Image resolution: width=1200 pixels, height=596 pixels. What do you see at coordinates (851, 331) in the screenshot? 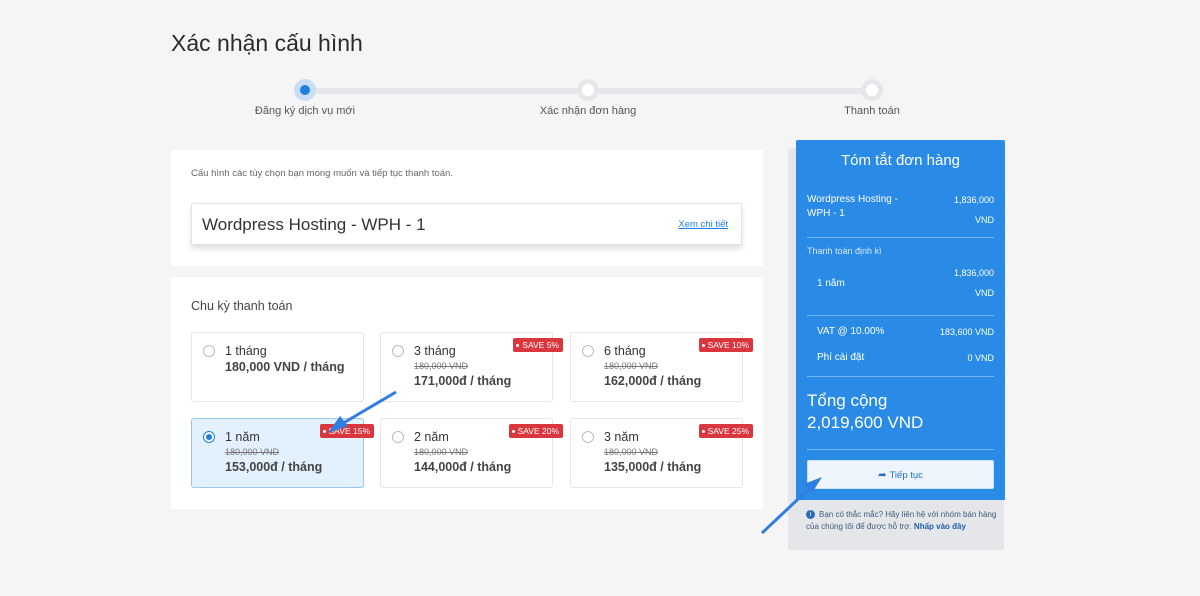
I see `vat-label: VAT @ 10.00%` at bounding box center [851, 331].